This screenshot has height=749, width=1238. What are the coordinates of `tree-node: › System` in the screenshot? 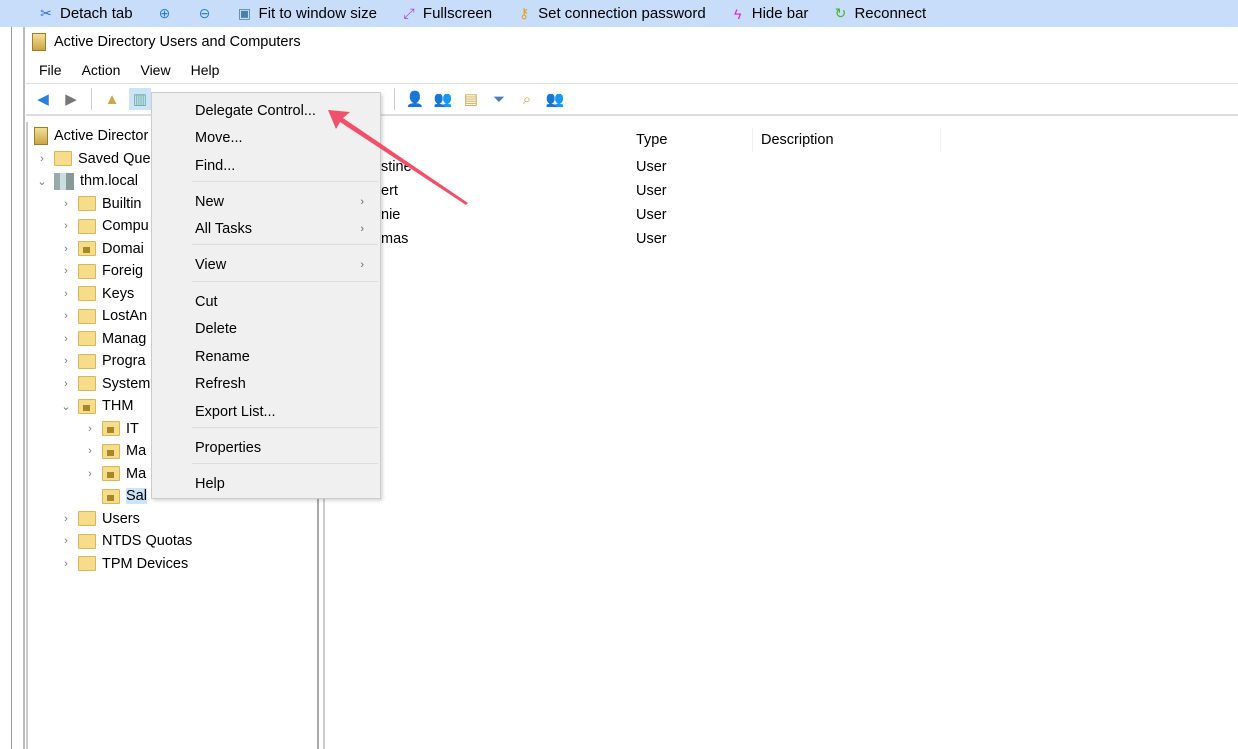 It's located at (105, 384).